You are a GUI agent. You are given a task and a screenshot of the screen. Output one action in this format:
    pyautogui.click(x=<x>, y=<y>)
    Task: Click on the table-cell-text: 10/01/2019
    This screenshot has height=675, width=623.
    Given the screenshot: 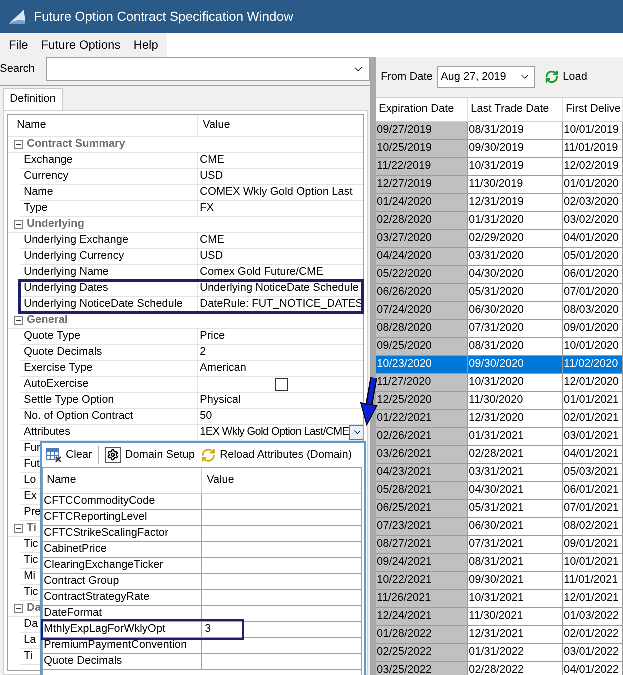 What is the action you would take?
    pyautogui.click(x=592, y=130)
    